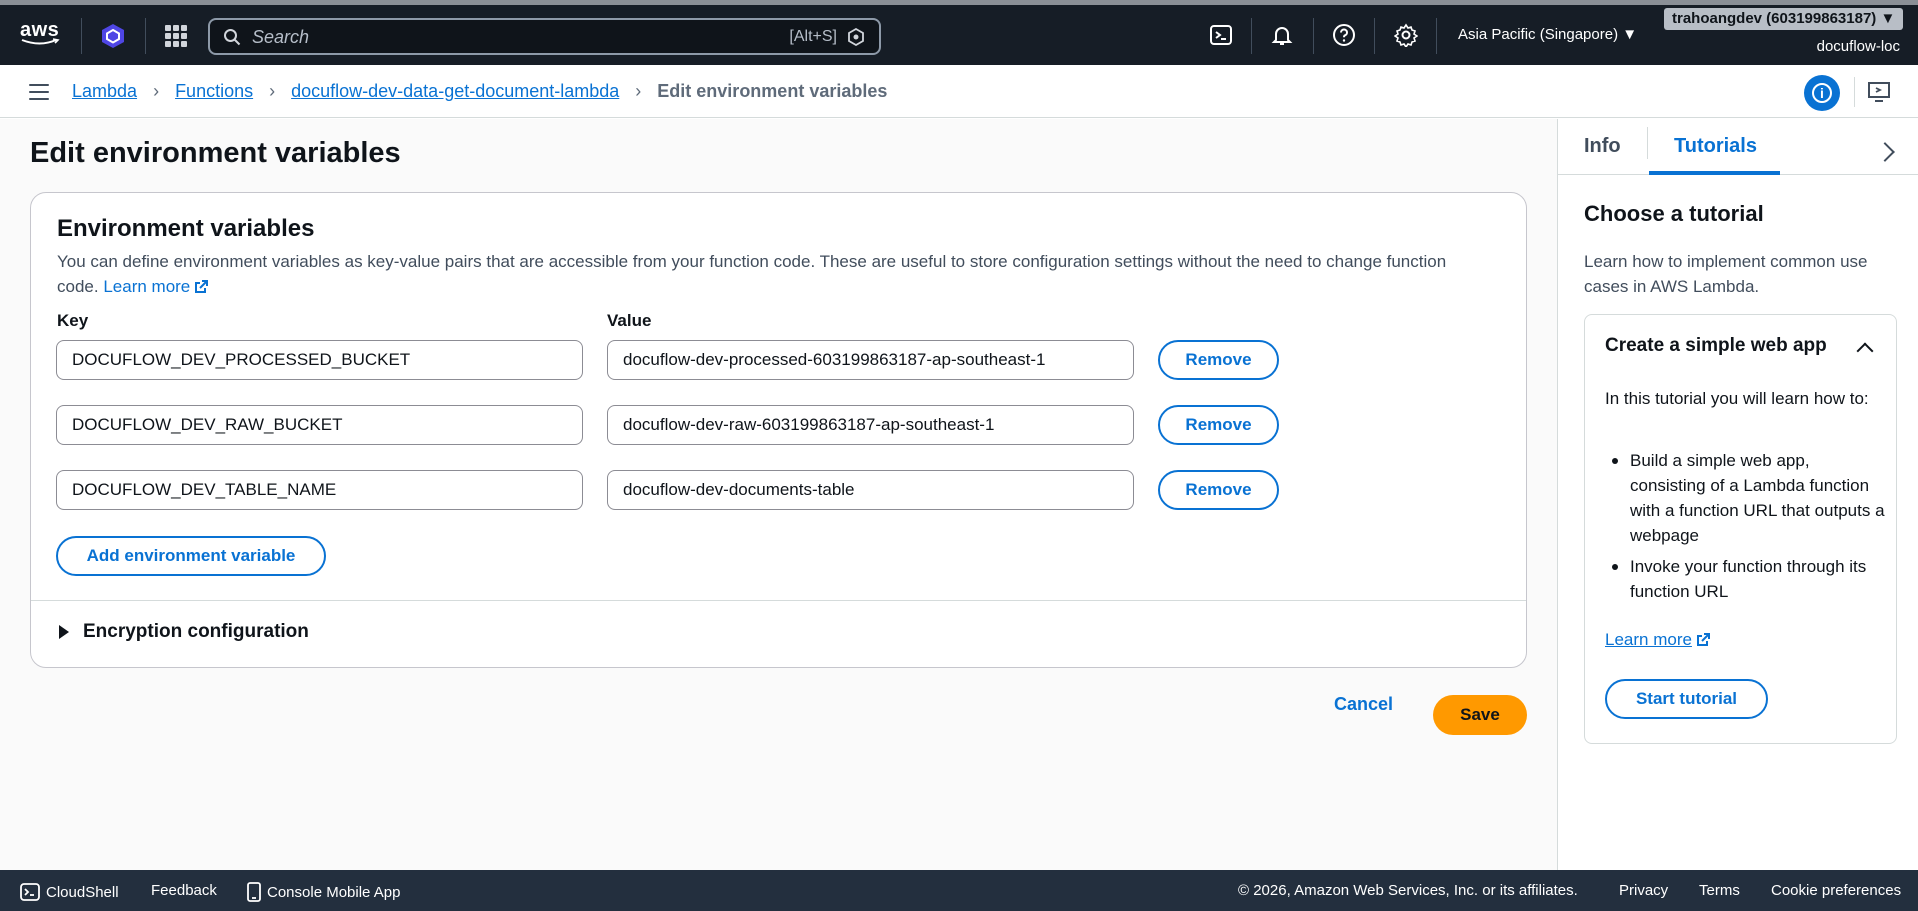  Describe the element at coordinates (254, 892) in the screenshot. I see `mobile-phone-icon` at that location.